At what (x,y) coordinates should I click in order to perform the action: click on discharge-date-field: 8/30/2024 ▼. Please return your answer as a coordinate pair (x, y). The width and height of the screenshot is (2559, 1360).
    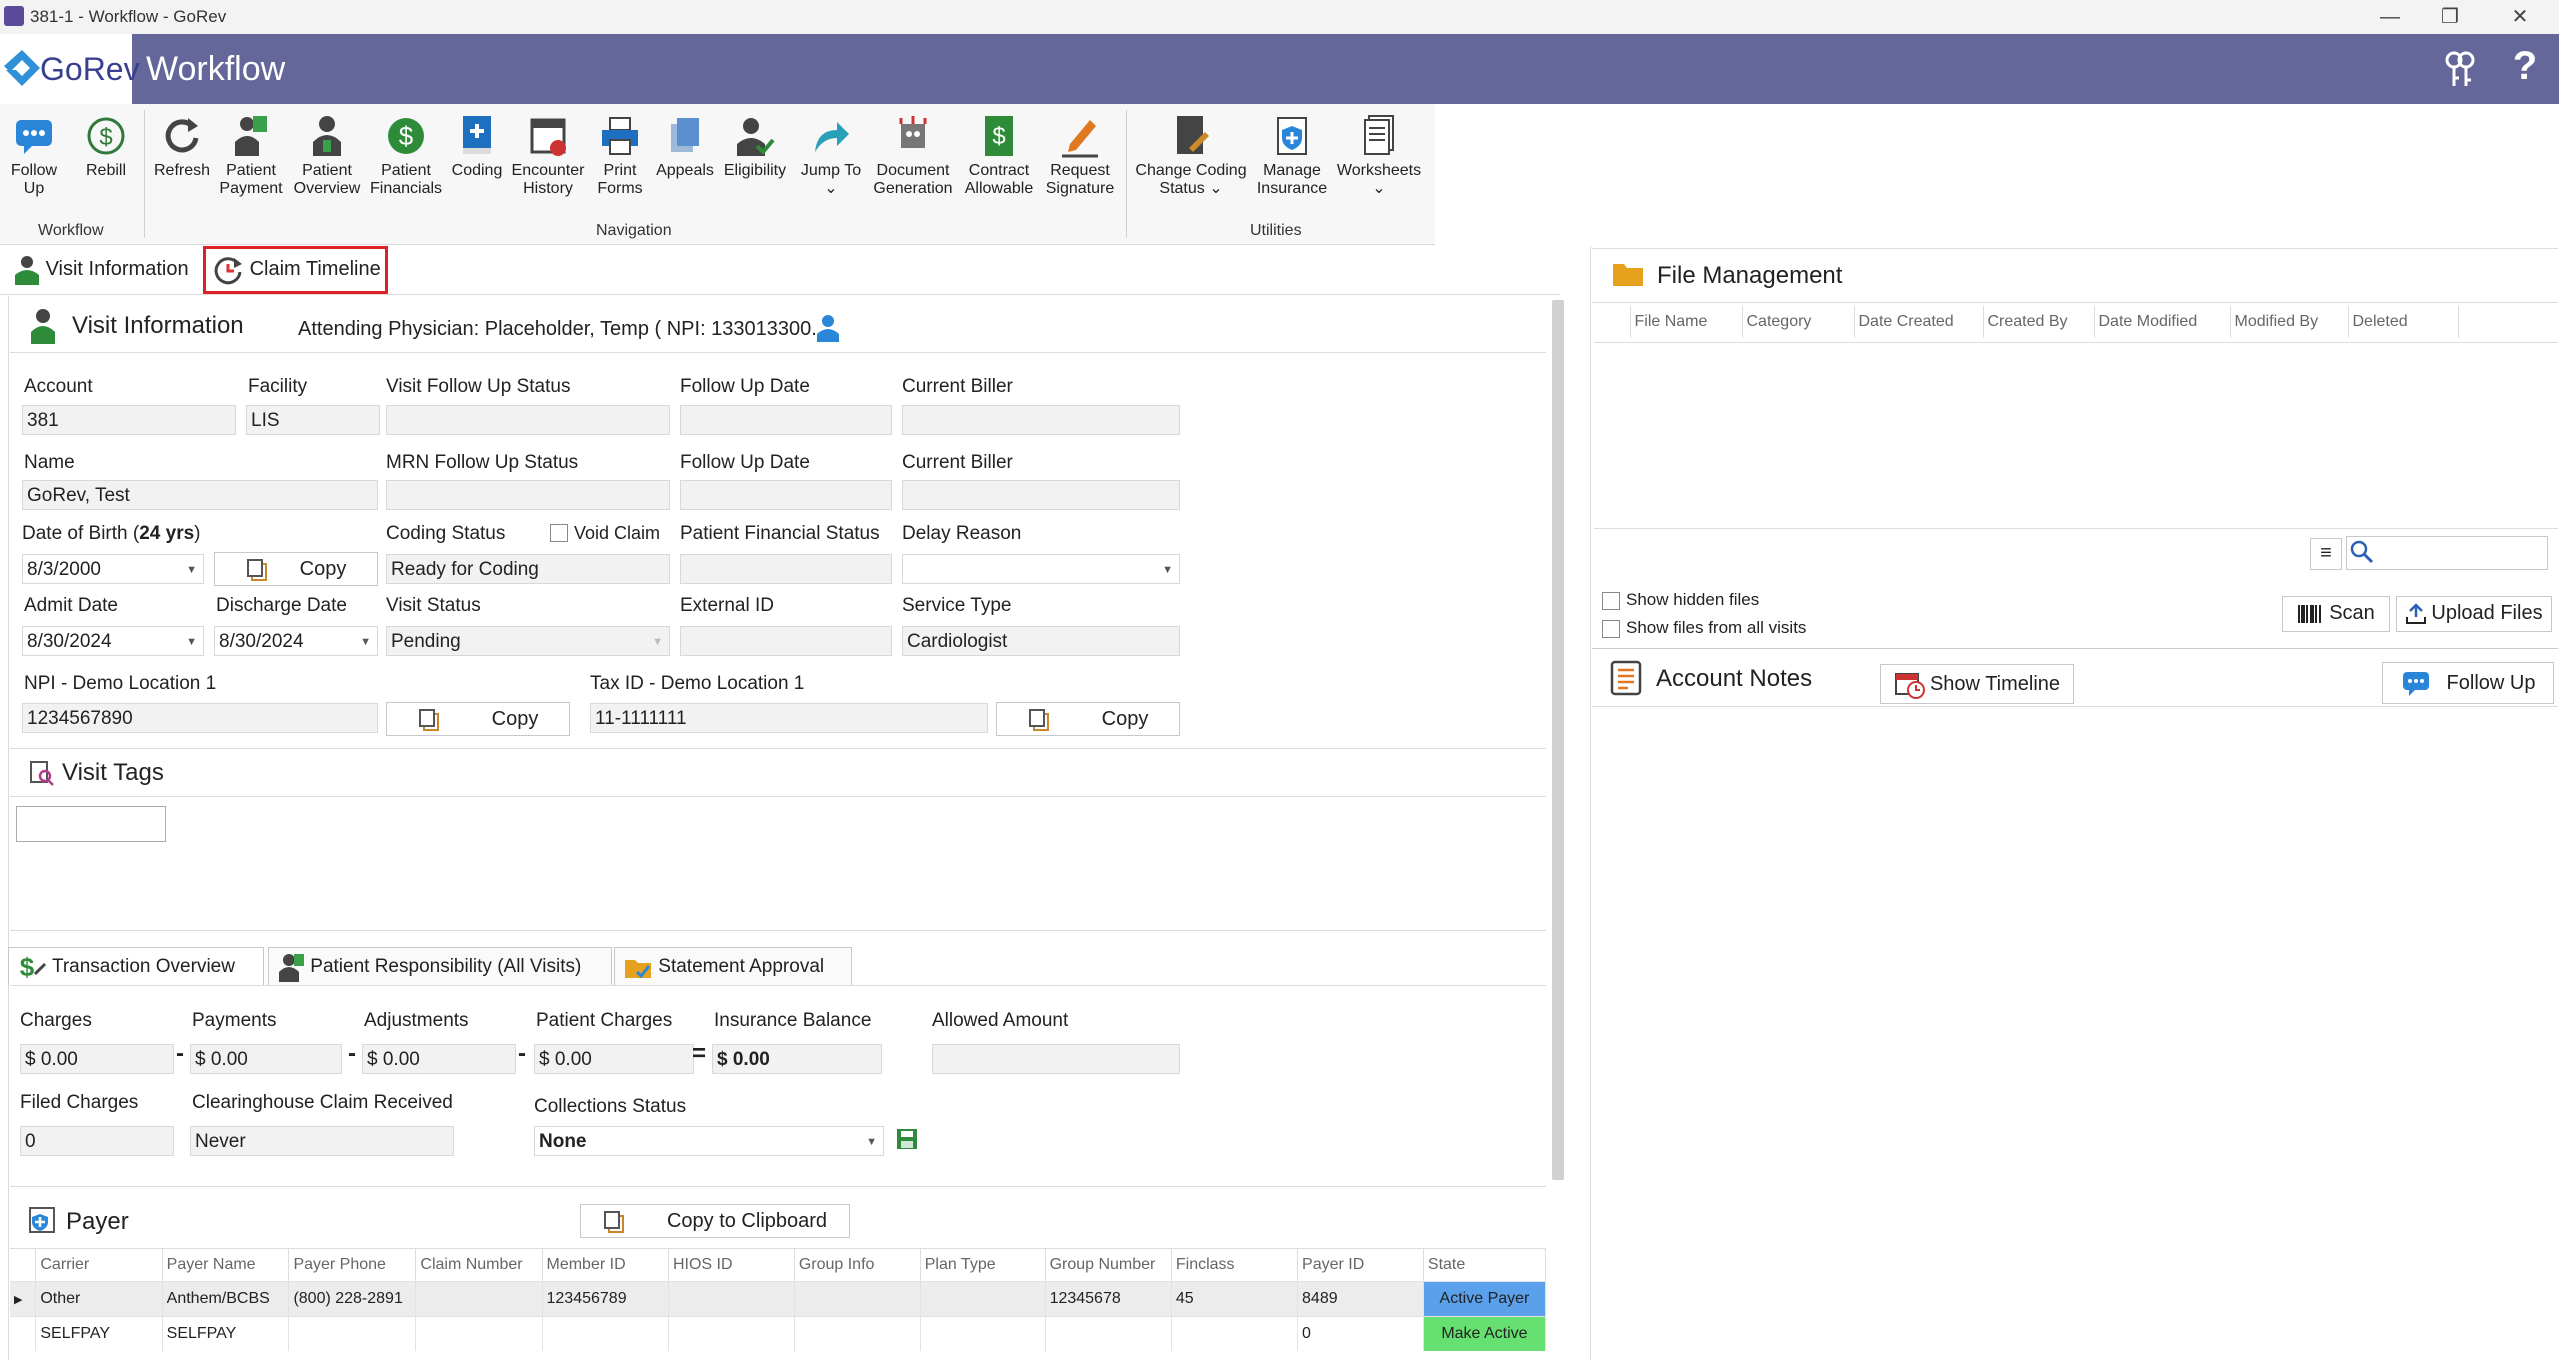
    Looking at the image, I should click on (296, 641).